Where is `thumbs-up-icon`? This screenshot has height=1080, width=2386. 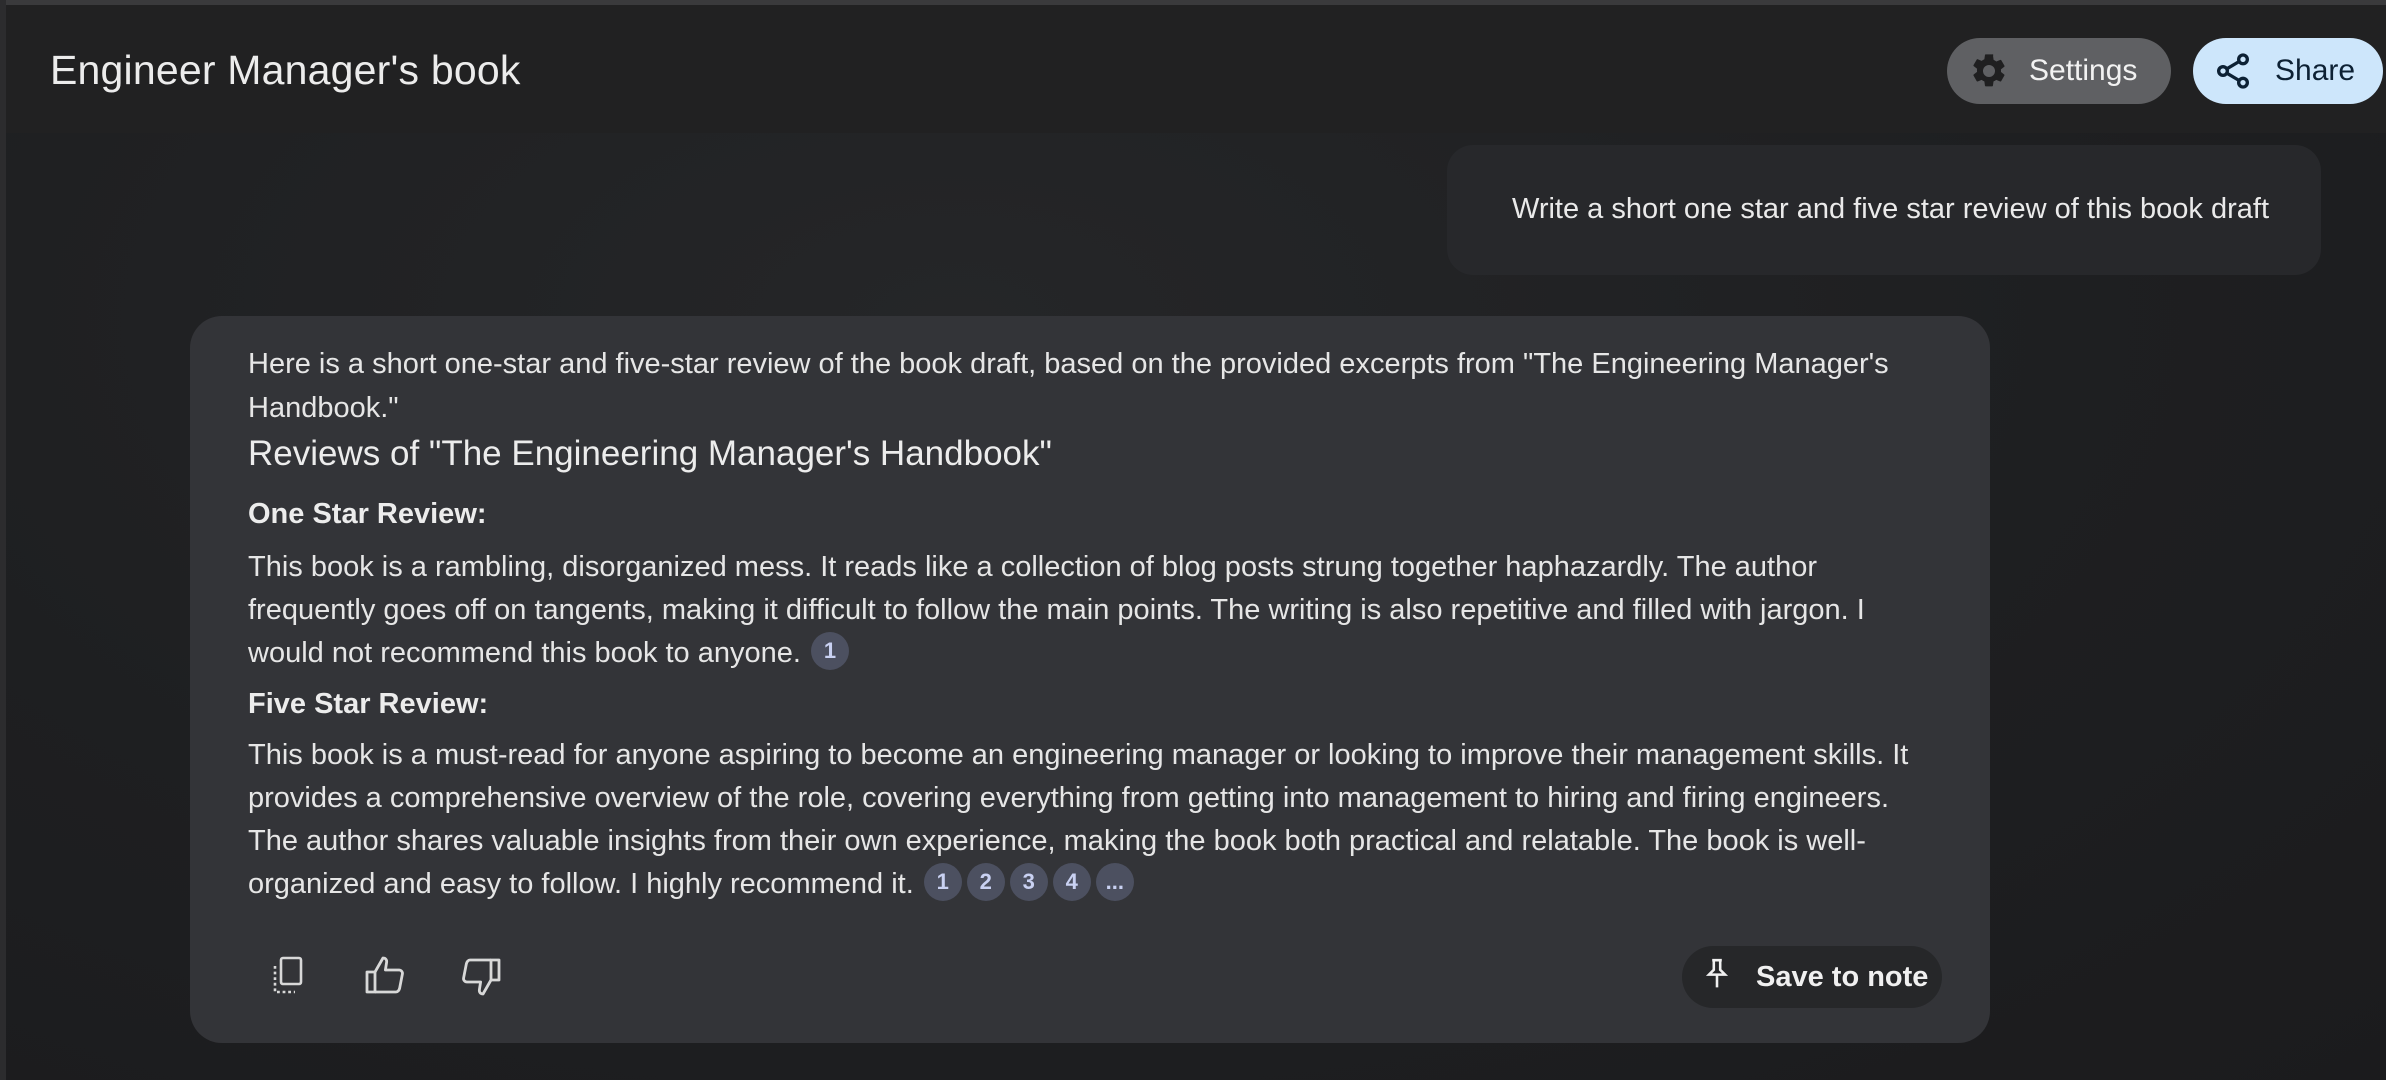
thumbs-up-icon is located at coordinates (385, 976).